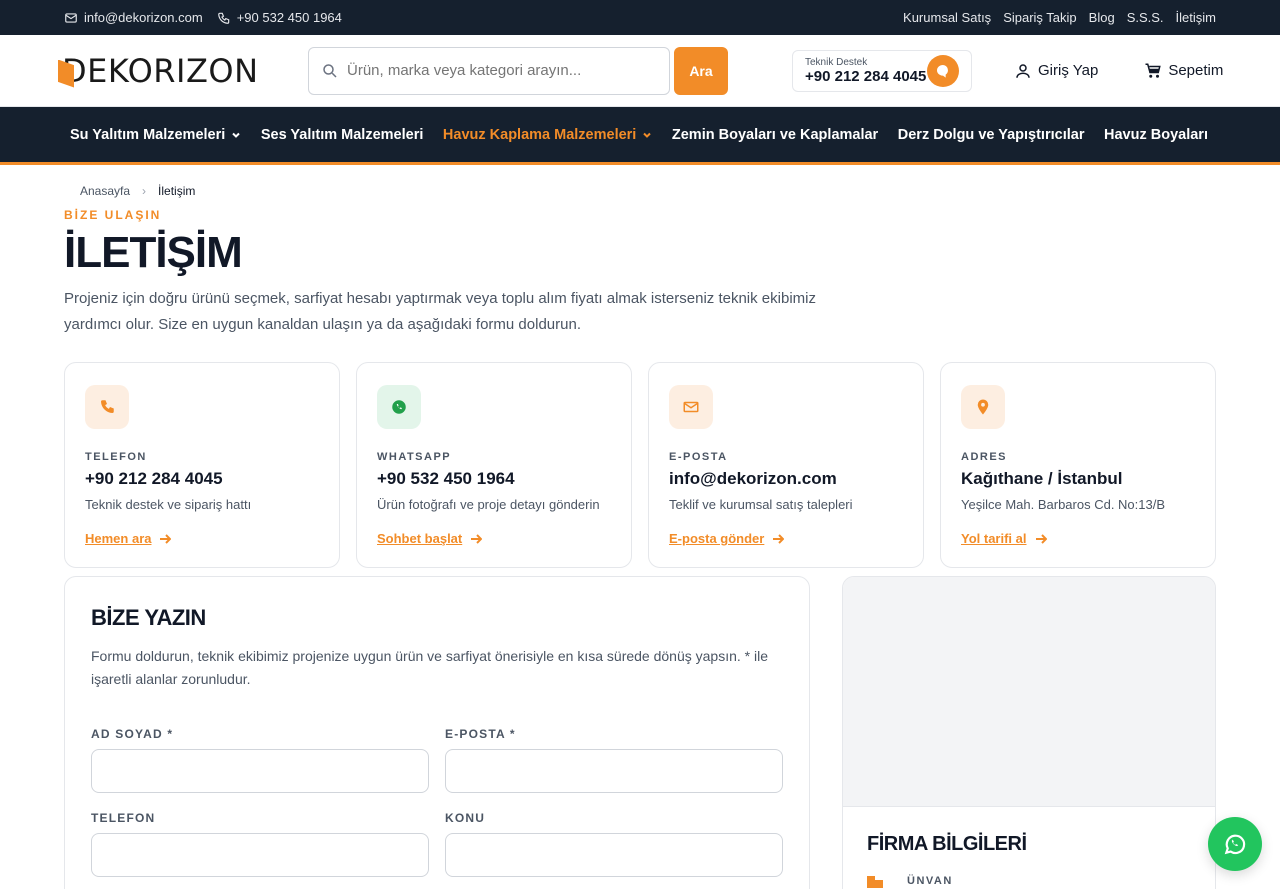  I want to click on search-box, so click(489, 70).